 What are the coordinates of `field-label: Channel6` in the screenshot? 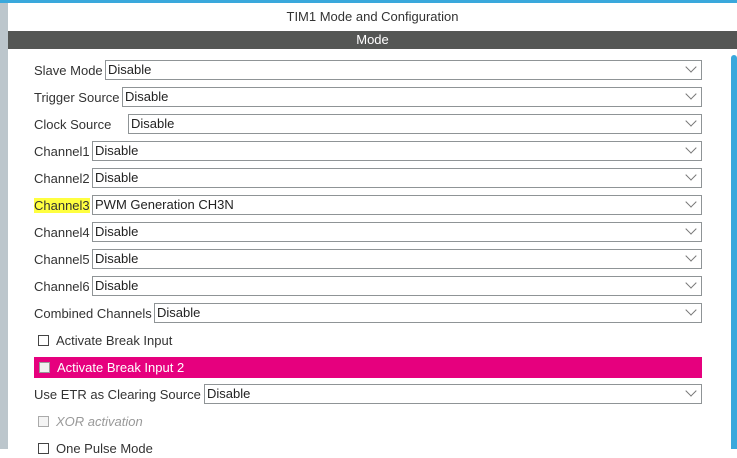 It's located at (62, 286).